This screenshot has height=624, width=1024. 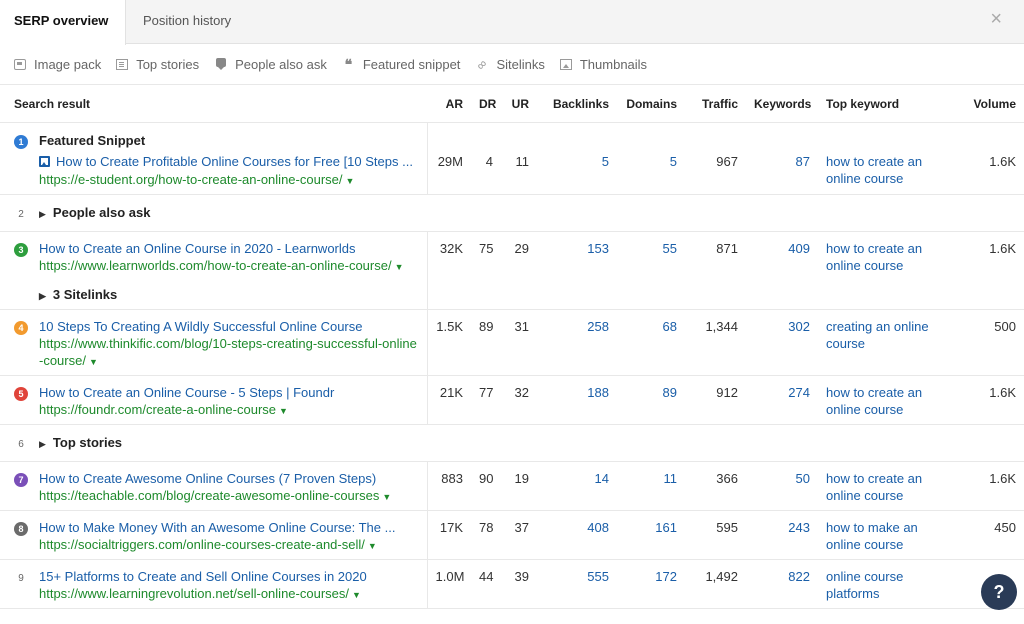 I want to click on help-button: ?, so click(x=999, y=592).